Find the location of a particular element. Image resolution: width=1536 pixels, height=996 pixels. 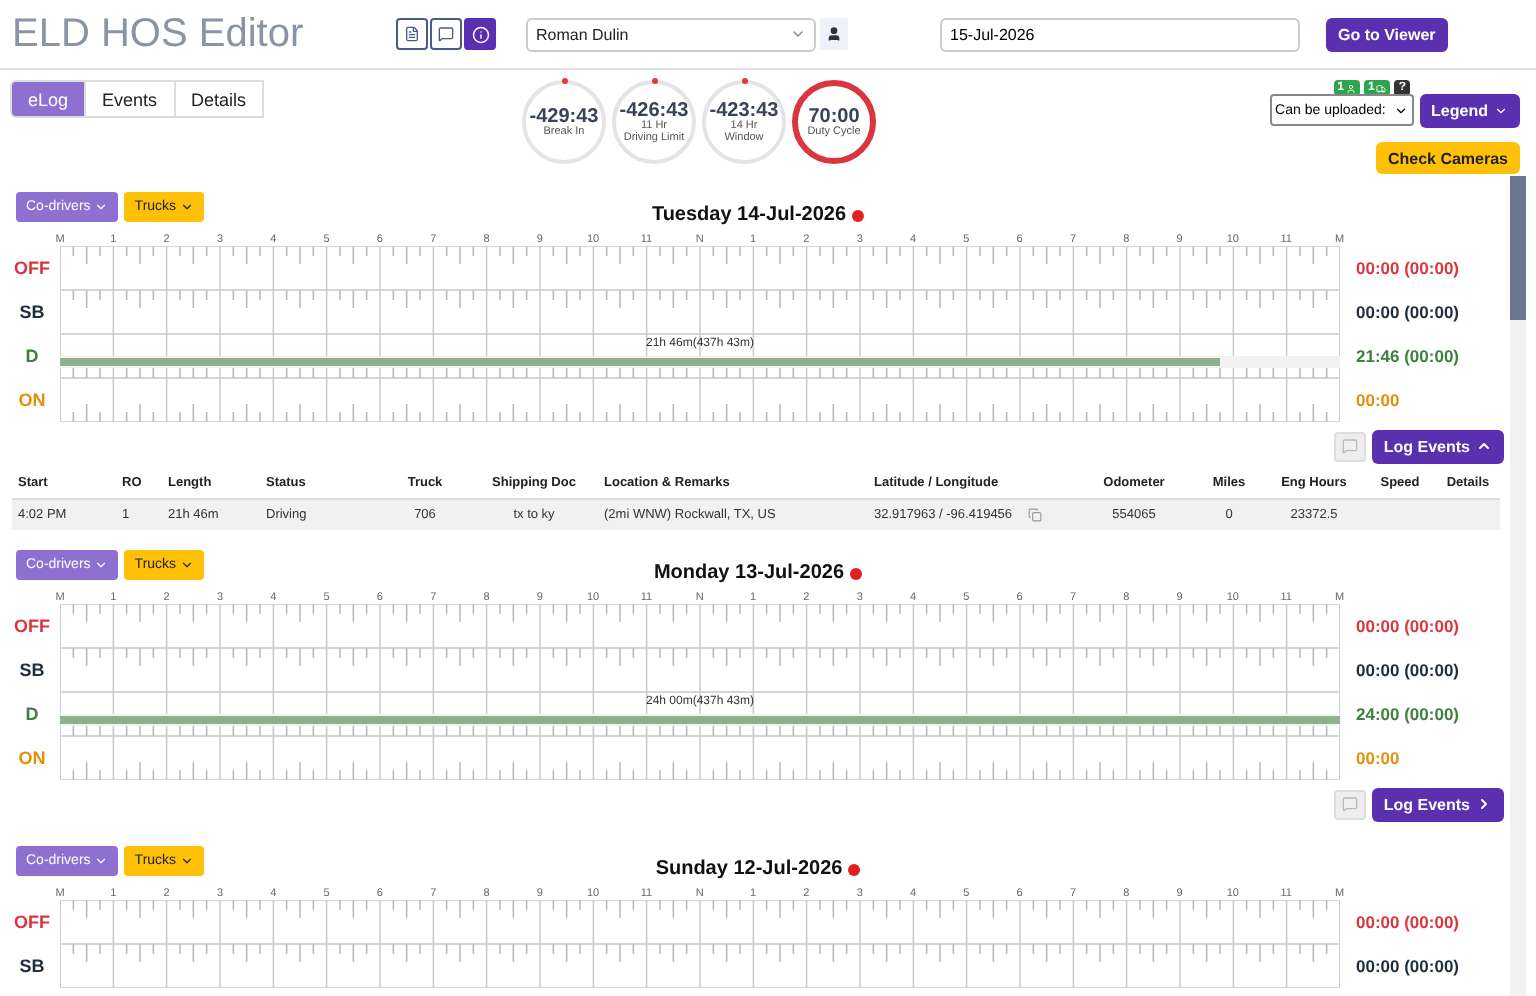

status-total: 21:46 (00:00) is located at coordinates (1408, 356).